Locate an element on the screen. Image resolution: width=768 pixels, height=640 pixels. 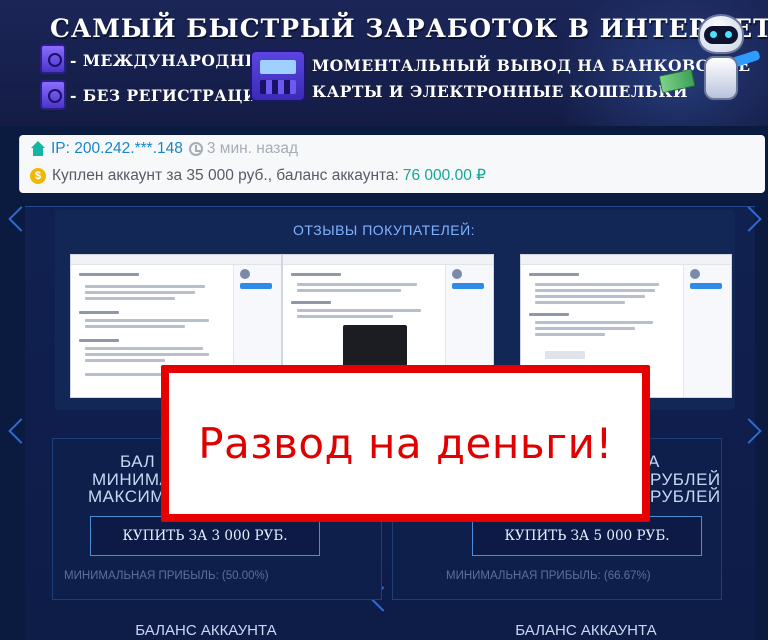
home-icon is located at coordinates (38, 149).